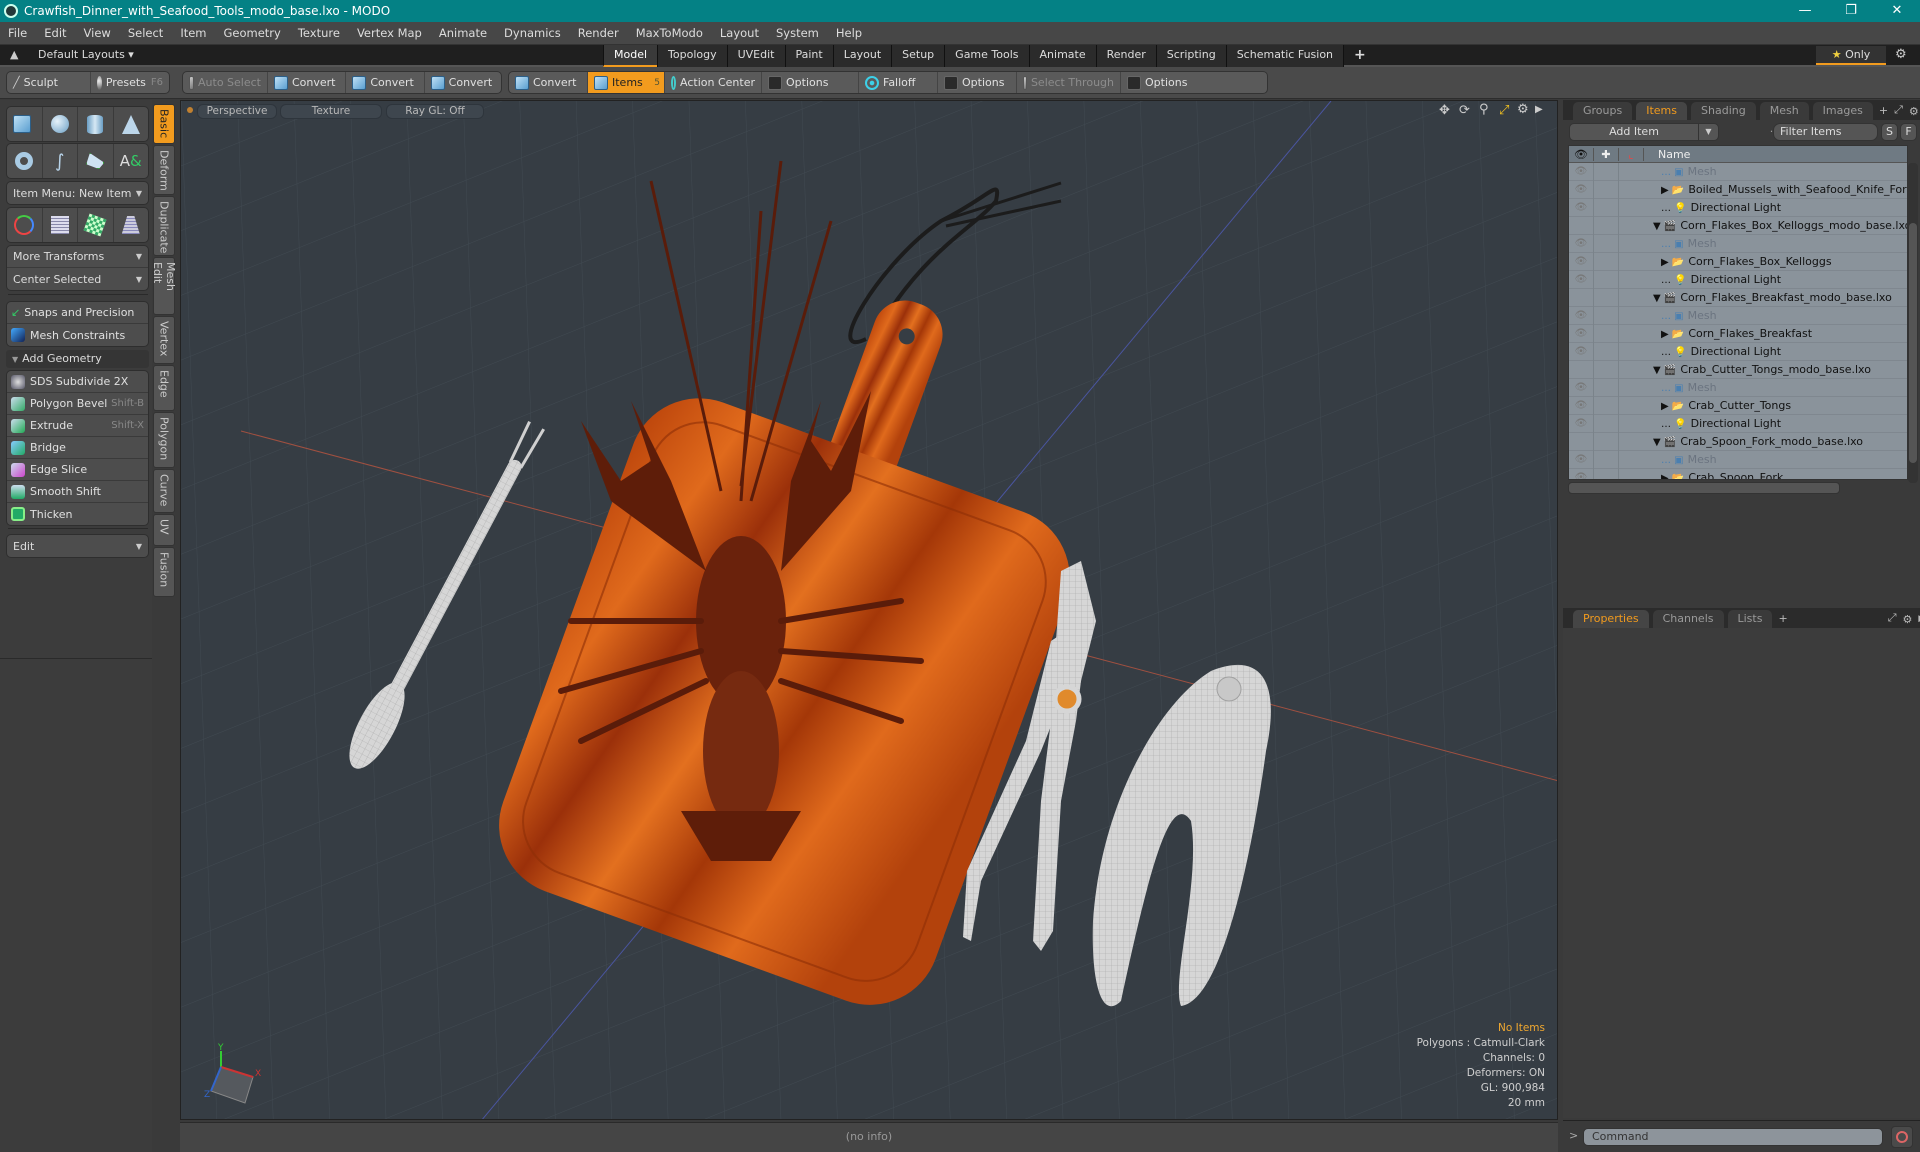 The image size is (1920, 1152). Describe the element at coordinates (1666, 154) in the screenshot. I see `name-column-header: Name` at that location.